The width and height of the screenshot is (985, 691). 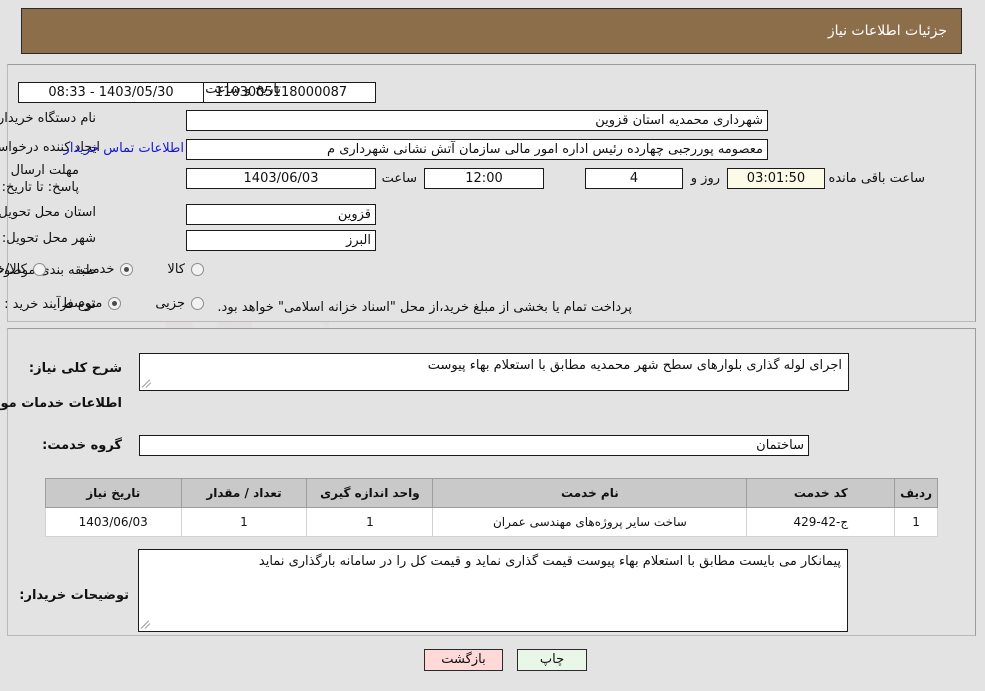 What do you see at coordinates (822, 522) in the screenshot?
I see `cell-code: ج-42-429` at bounding box center [822, 522].